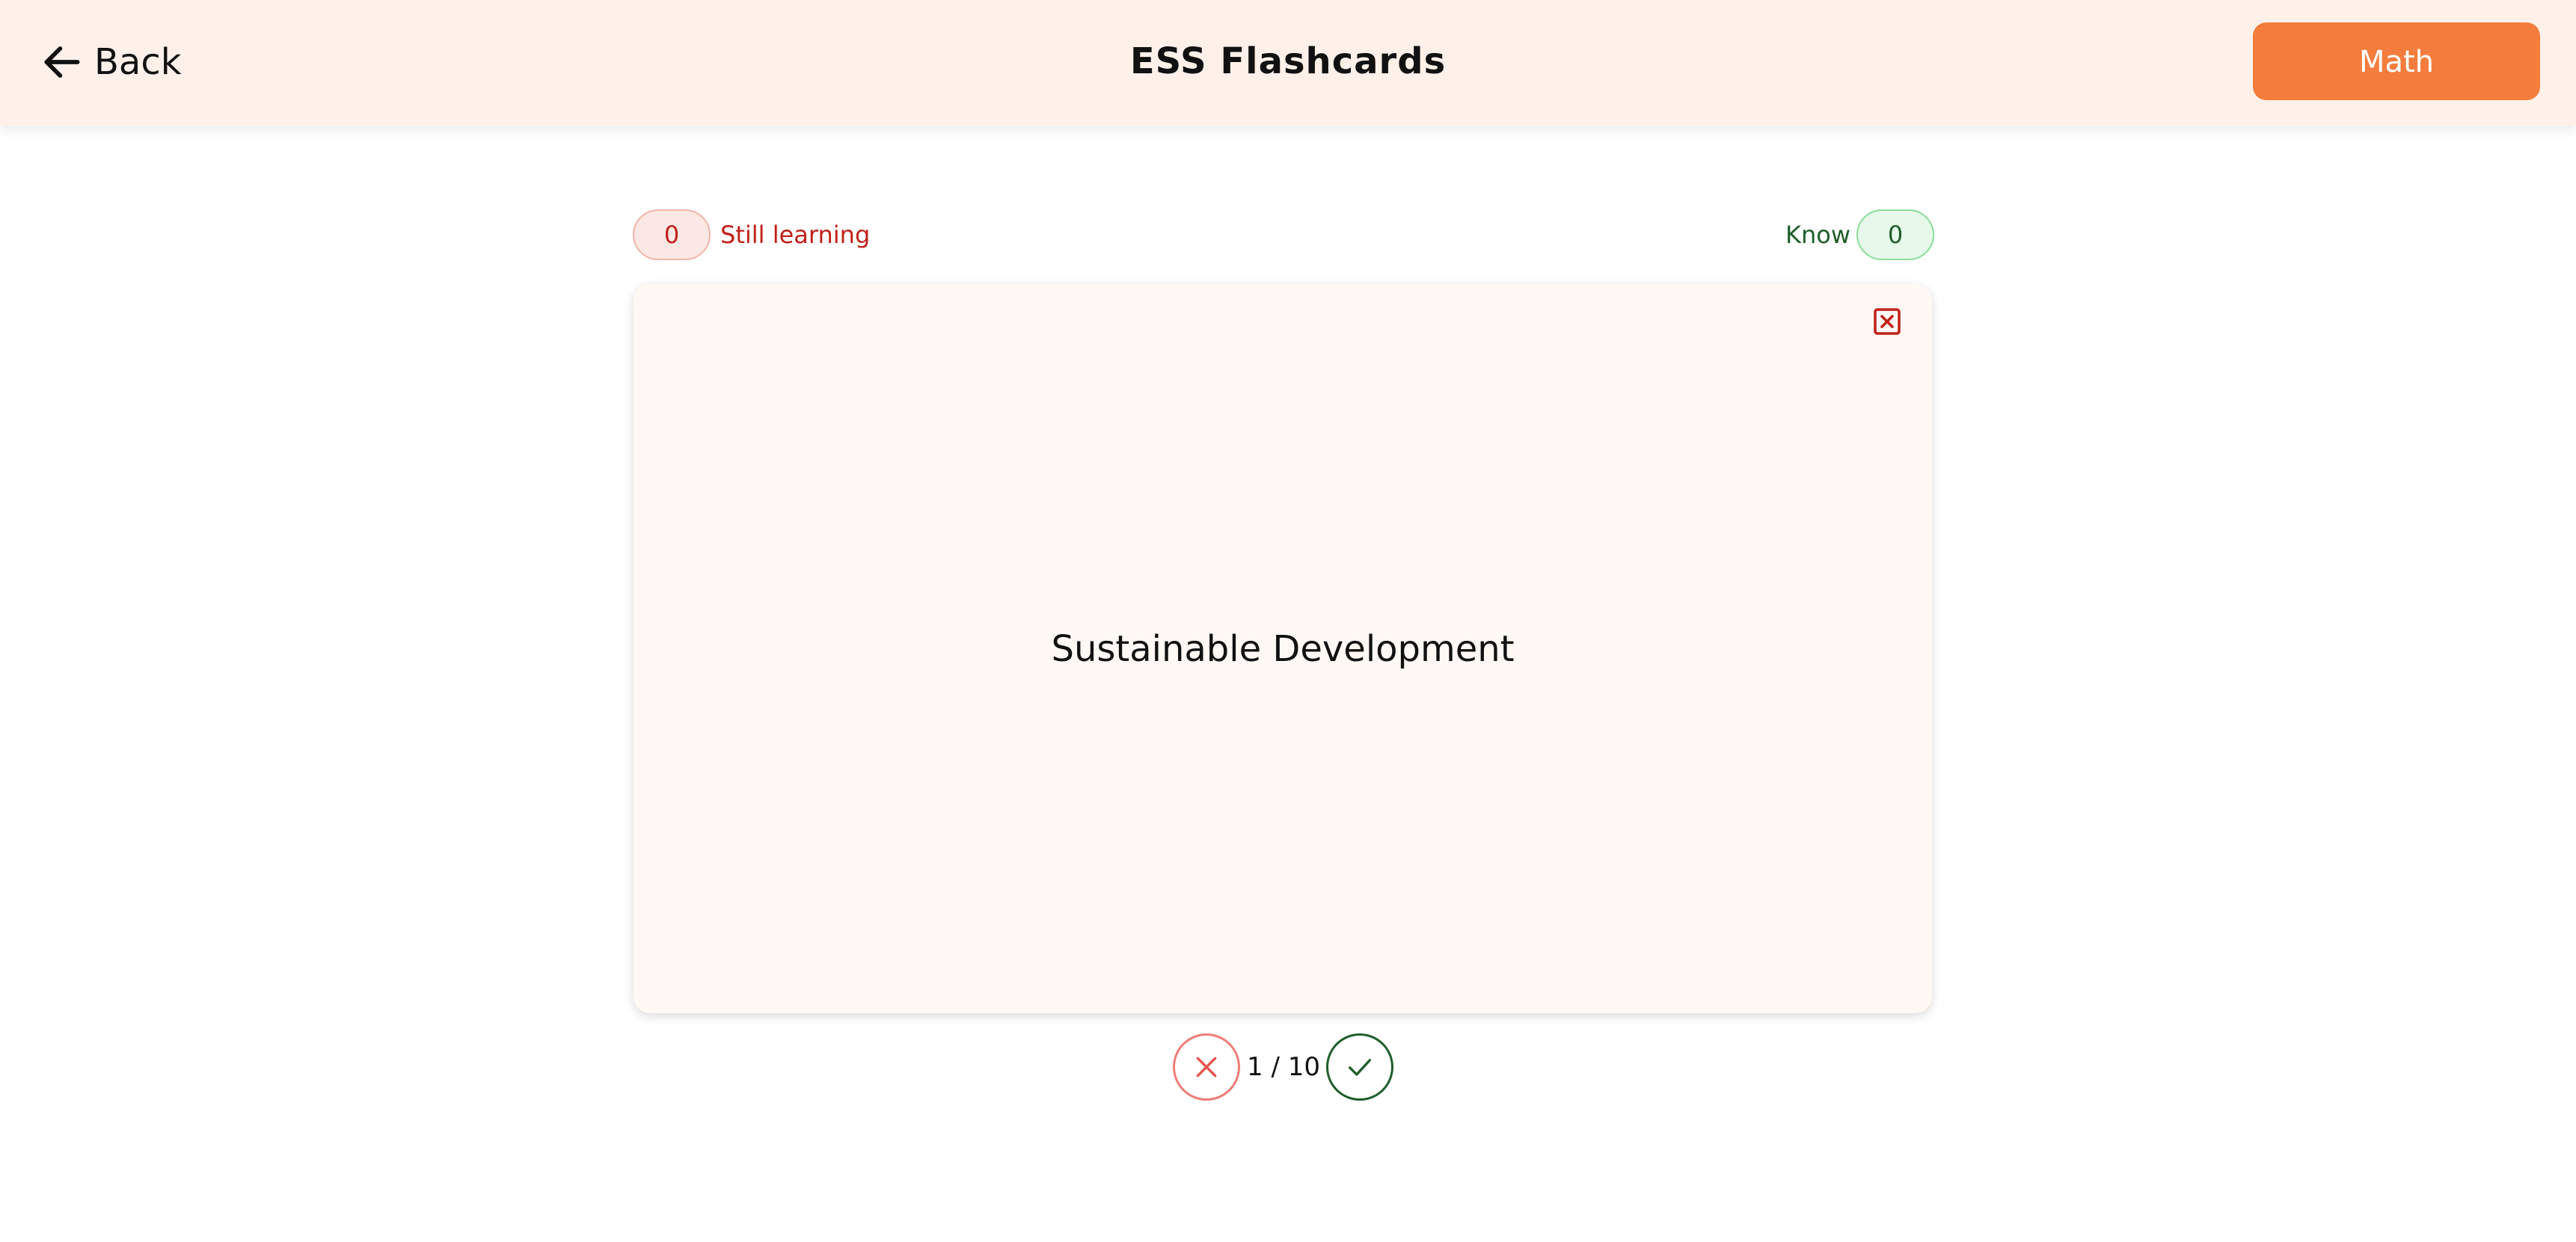 The height and width of the screenshot is (1242, 2576). I want to click on card-progress: 1 / 10, so click(1283, 1067).